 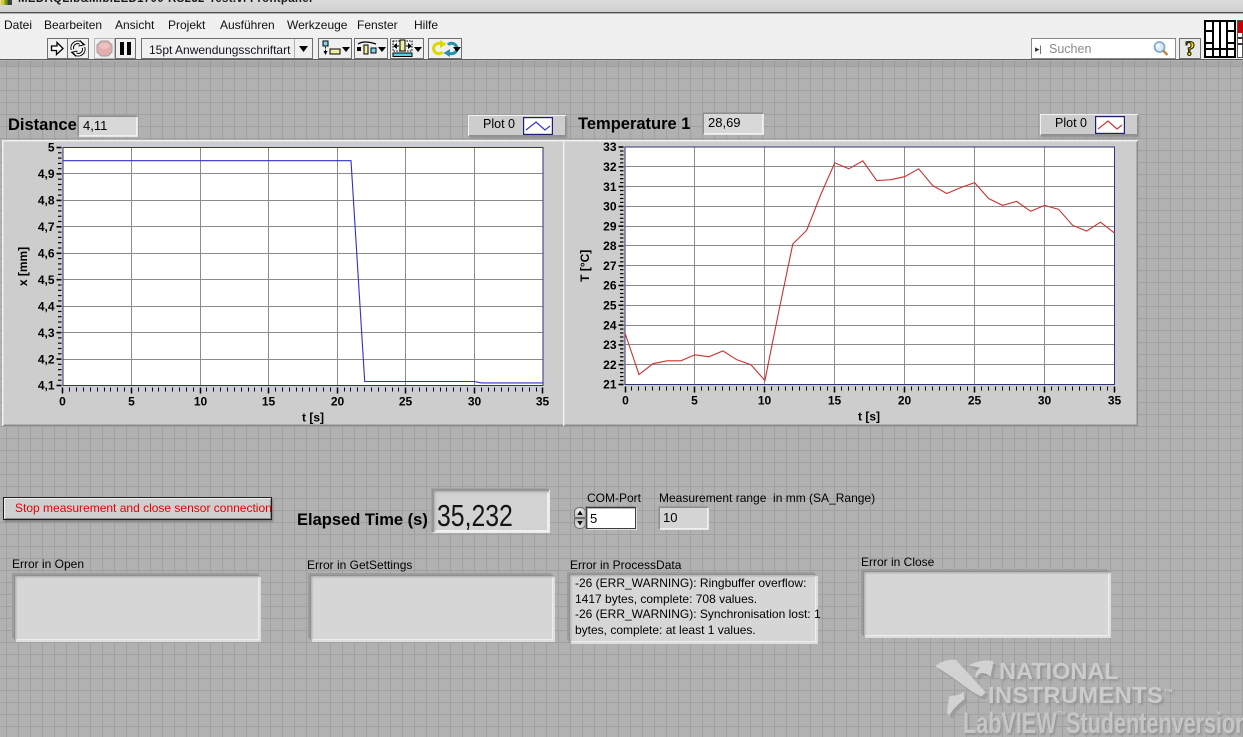 What do you see at coordinates (610, 286) in the screenshot?
I see `svg-text: 26` at bounding box center [610, 286].